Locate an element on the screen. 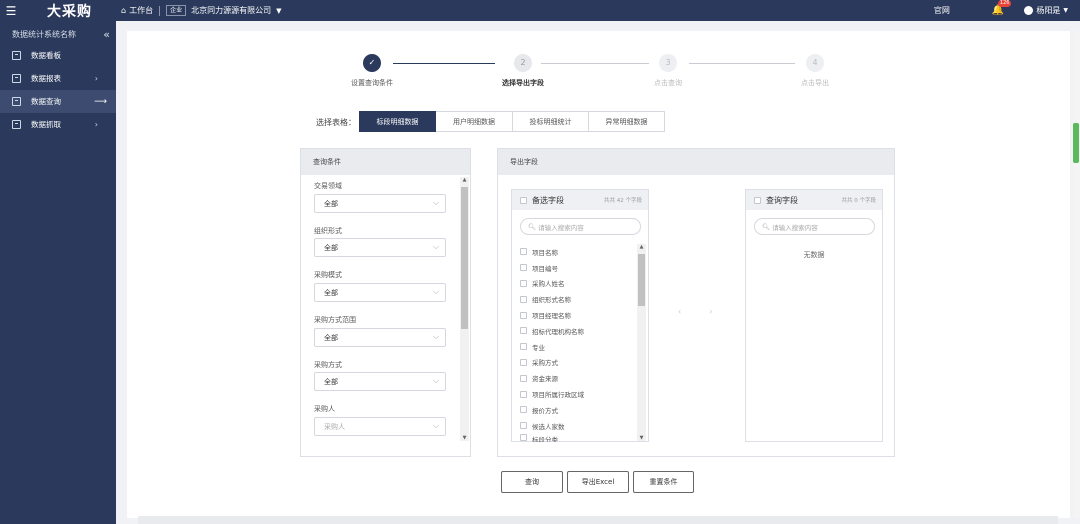 The width and height of the screenshot is (1080, 524). sidebar-item-label: 数据抓取 is located at coordinates (46, 124).